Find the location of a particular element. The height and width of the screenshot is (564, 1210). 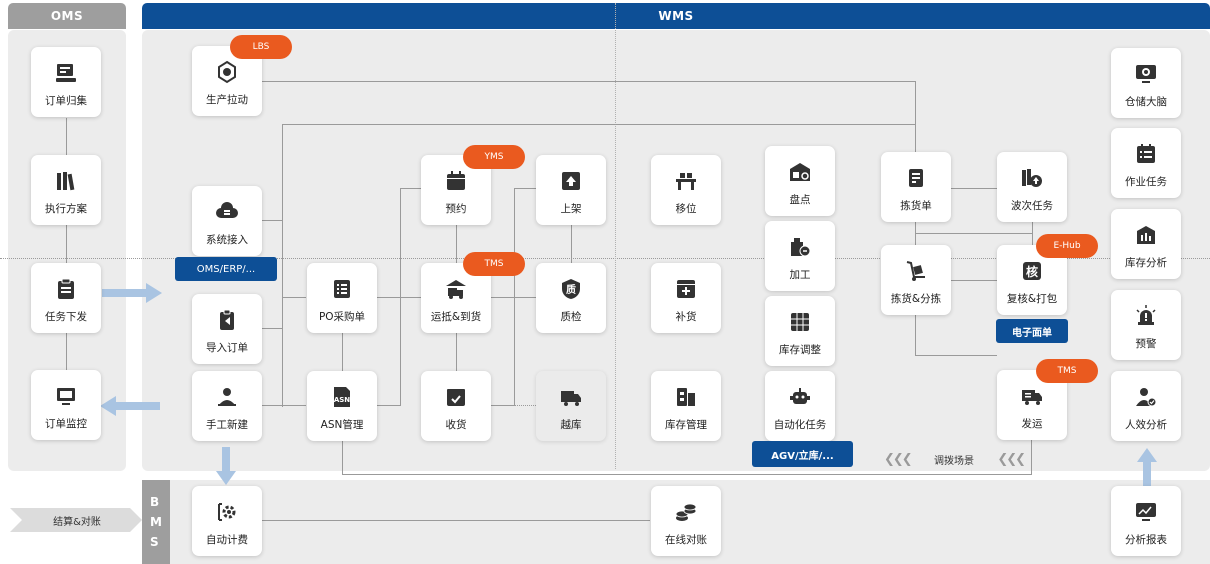

wms-header: WMS is located at coordinates (676, 16).